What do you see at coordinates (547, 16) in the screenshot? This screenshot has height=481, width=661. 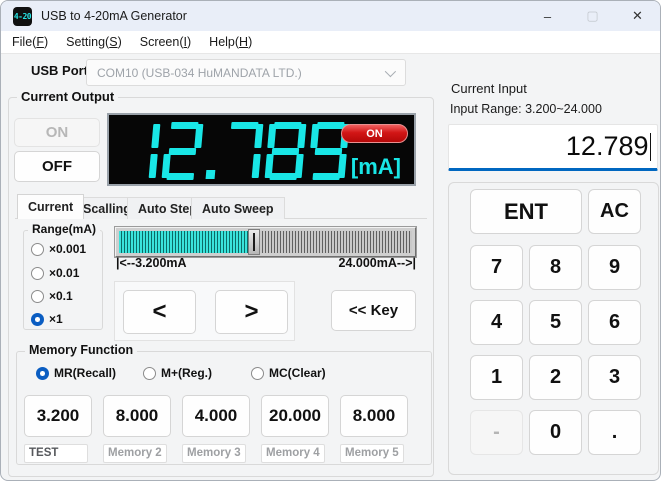 I see `minimize-button: –` at bounding box center [547, 16].